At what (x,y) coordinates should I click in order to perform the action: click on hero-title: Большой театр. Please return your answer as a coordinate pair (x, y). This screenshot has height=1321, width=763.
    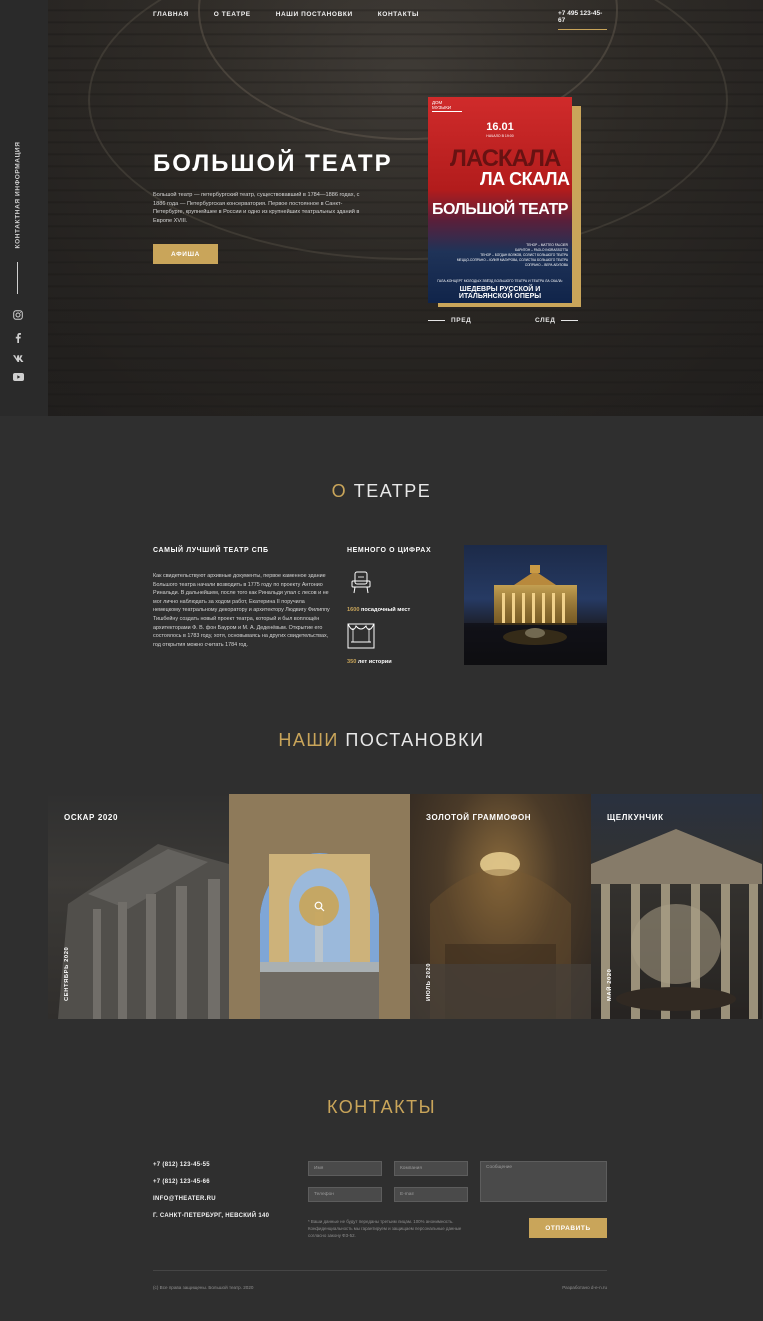
    Looking at the image, I should click on (273, 163).